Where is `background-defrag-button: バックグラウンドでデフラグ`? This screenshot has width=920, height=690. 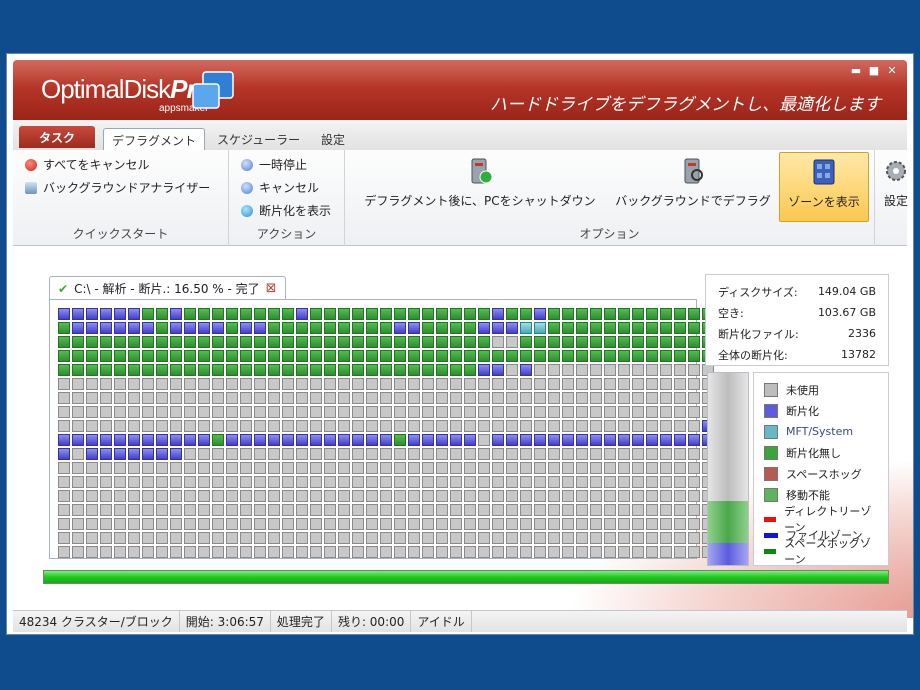 background-defrag-button: バックグラウンドでデフラグ is located at coordinates (693, 188).